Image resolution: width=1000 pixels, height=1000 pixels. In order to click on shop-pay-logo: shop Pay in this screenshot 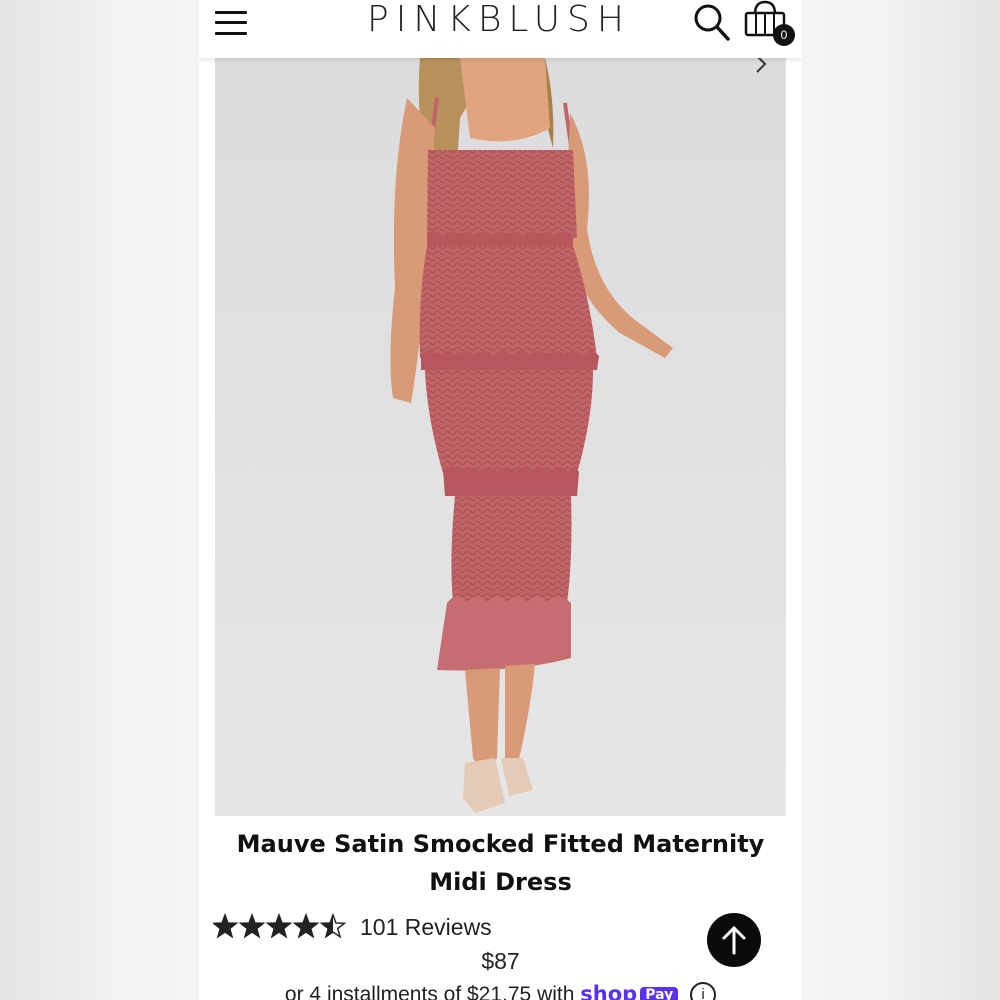, I will do `click(629, 991)`.